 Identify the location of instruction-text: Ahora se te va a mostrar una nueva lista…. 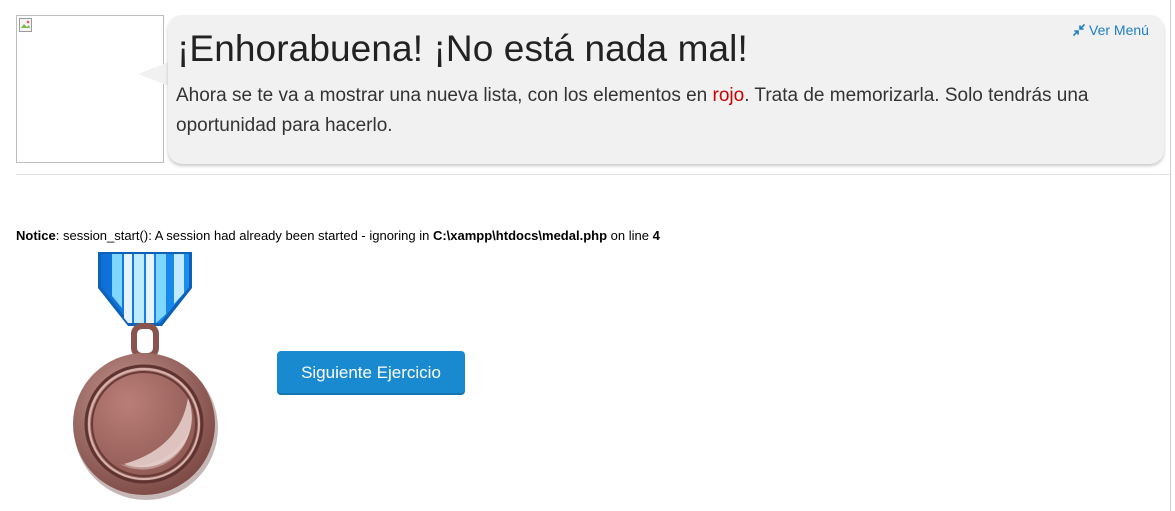
(666, 111).